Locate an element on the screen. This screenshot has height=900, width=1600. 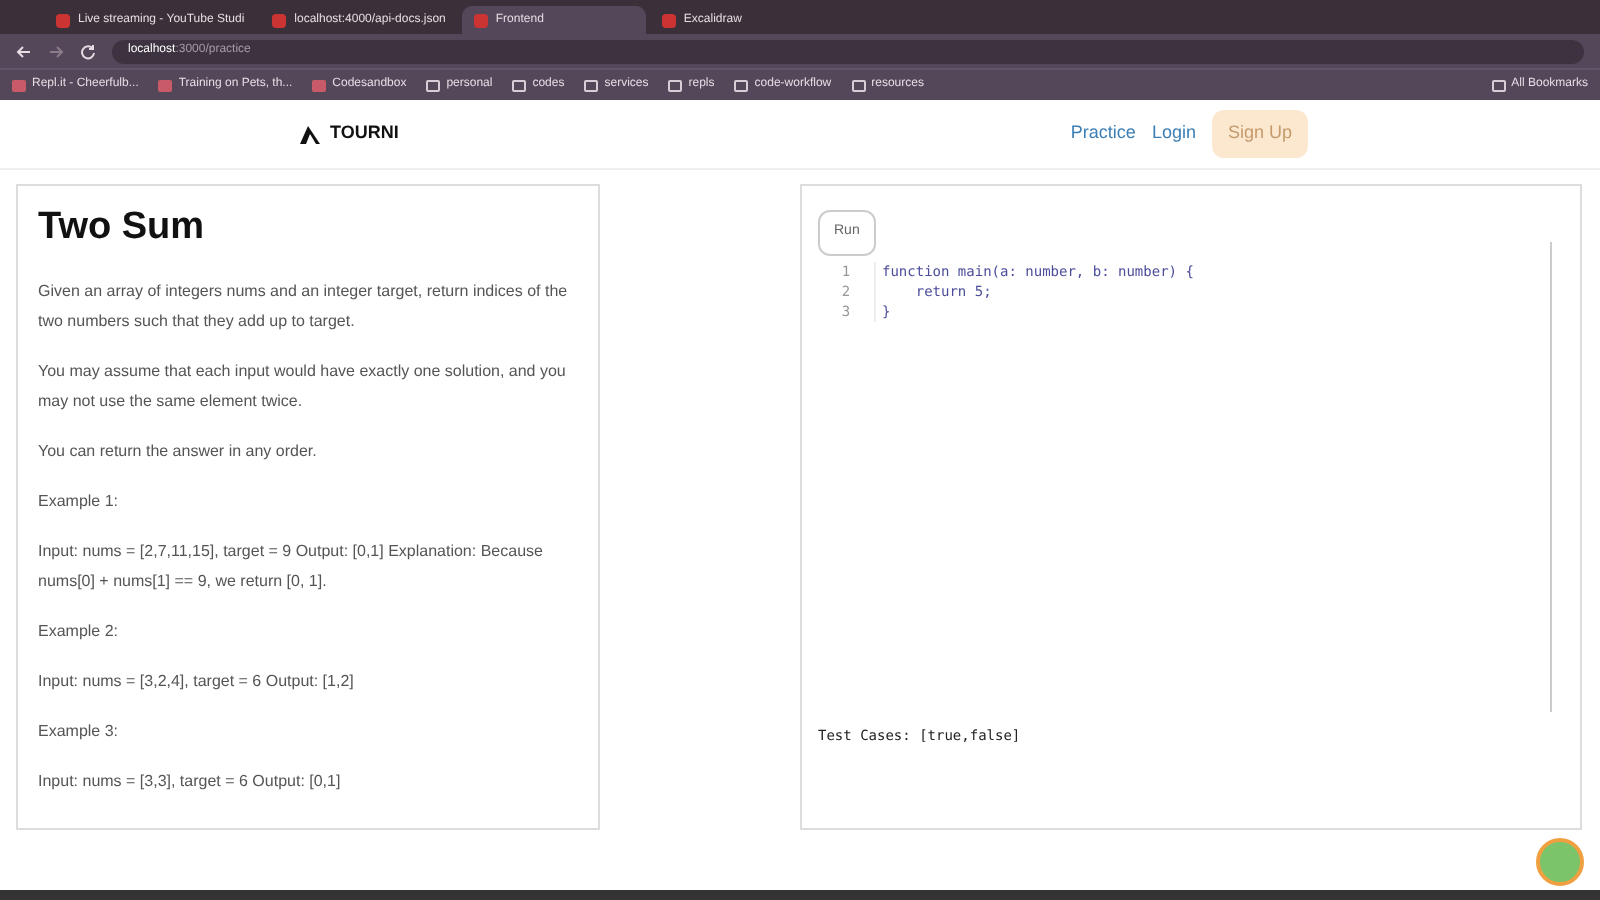
reload-icon is located at coordinates (88, 51).